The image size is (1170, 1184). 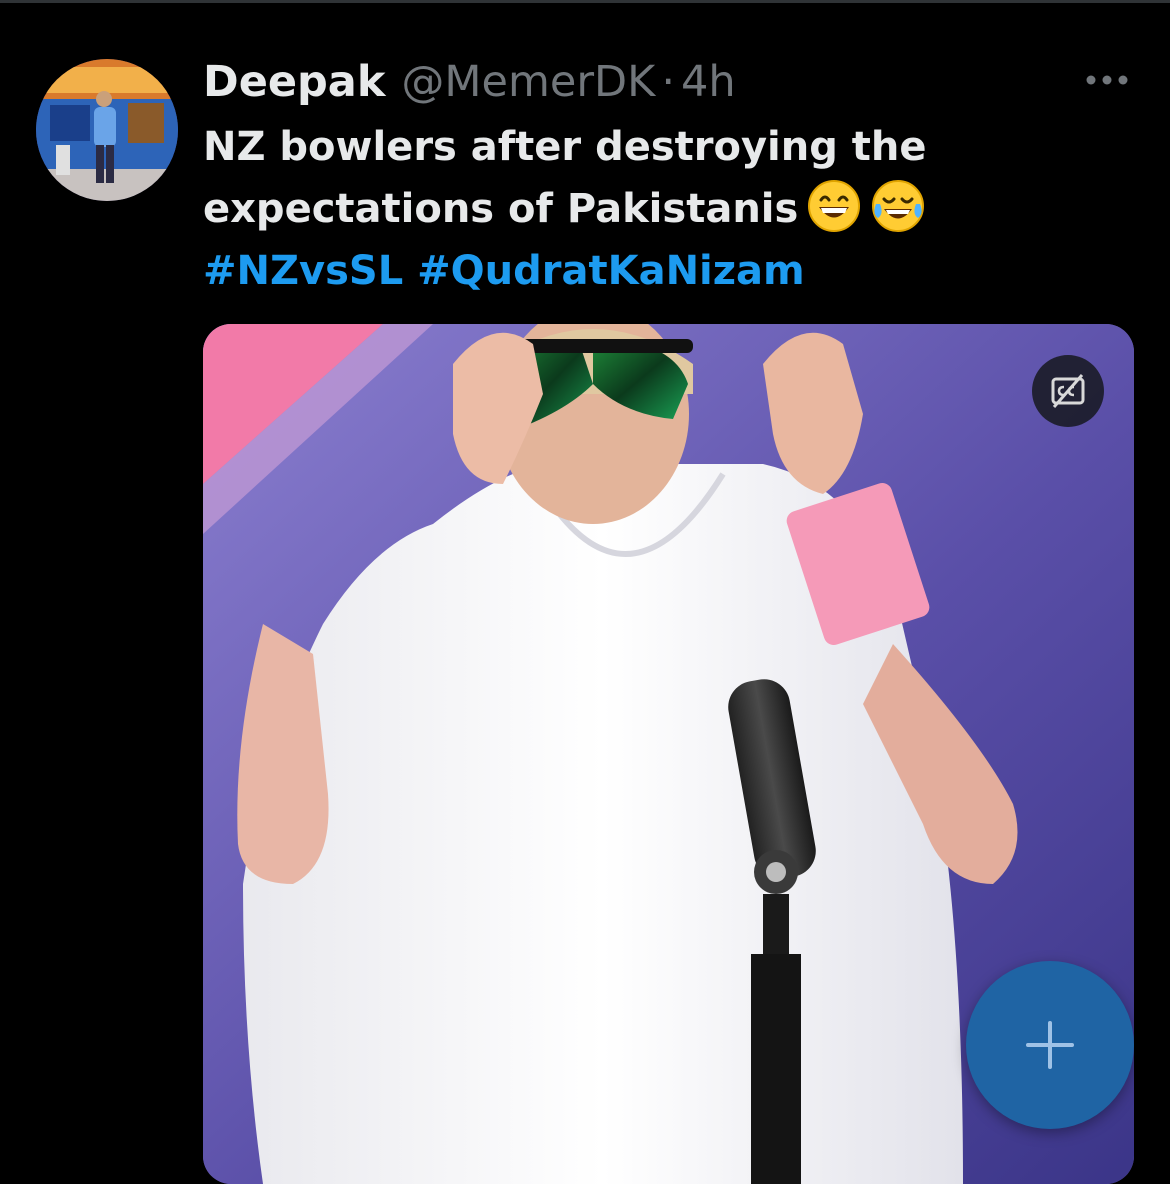 I want to click on tweet-text-line-2: expectations of Pakistanis, so click(x=668, y=209).